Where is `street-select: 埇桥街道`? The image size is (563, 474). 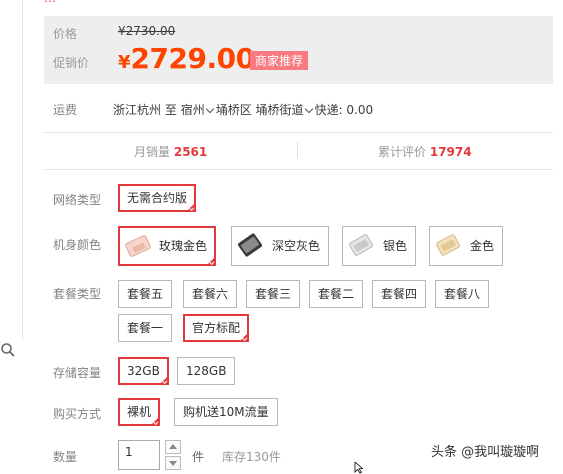 street-select: 埇桥街道 is located at coordinates (285, 110).